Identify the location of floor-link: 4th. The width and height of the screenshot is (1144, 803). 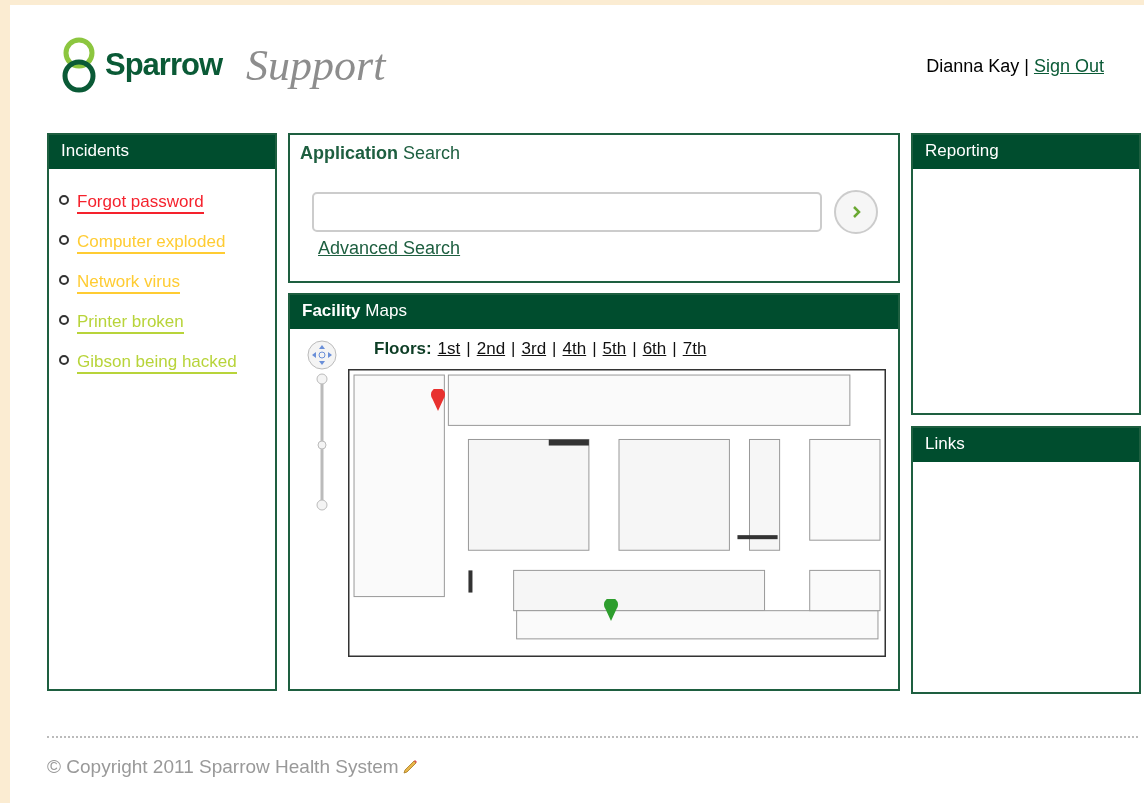
(574, 349).